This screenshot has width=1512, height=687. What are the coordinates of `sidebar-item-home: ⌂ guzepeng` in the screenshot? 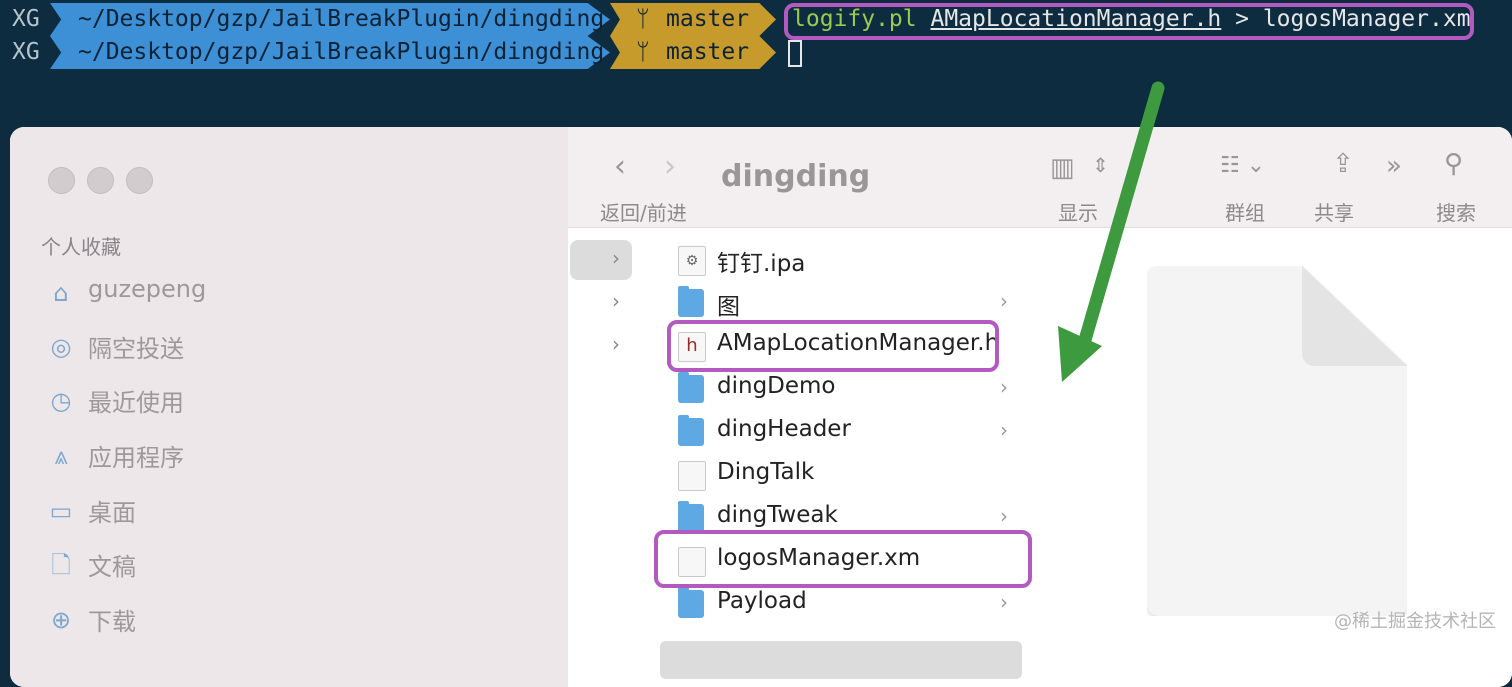 It's located at (296, 292).